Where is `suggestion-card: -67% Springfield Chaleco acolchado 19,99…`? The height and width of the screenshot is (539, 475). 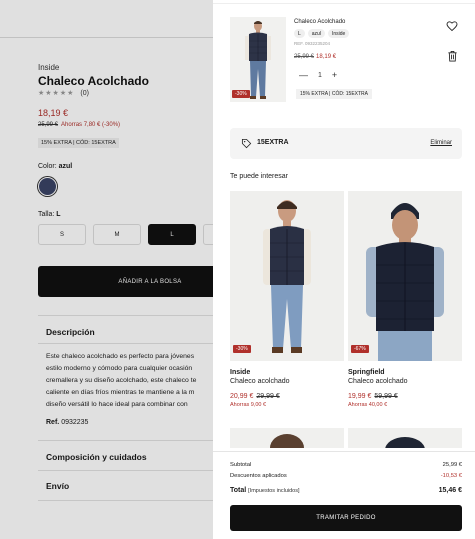 suggestion-card: -67% Springfield Chaleco acolchado 19,99… is located at coordinates (405, 299).